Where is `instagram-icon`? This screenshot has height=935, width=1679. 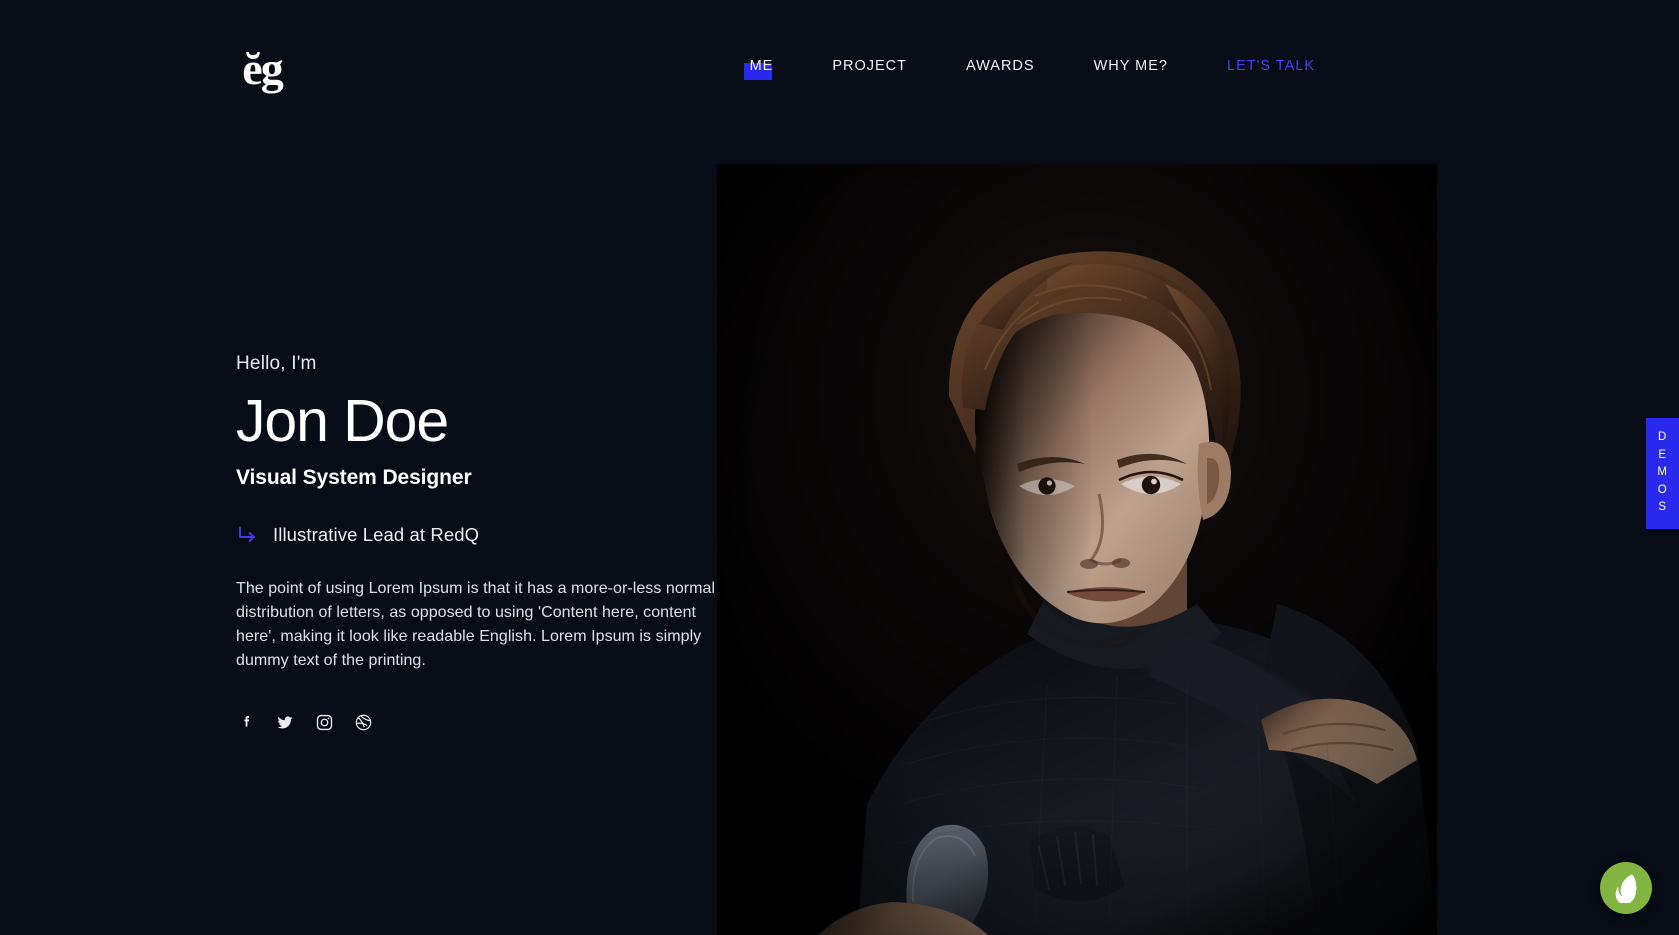 instagram-icon is located at coordinates (324, 722).